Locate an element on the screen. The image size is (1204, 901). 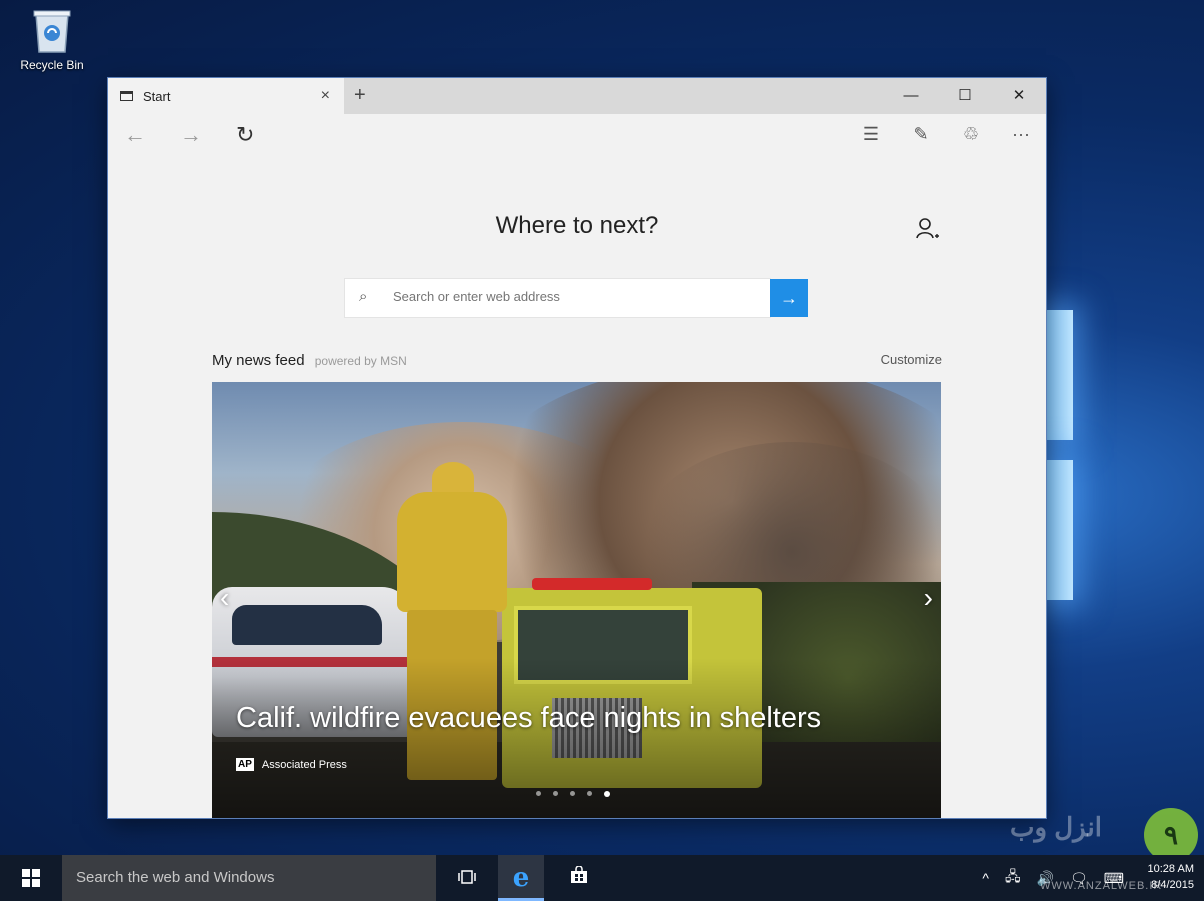
carousel-next-button: › is located at coordinates (928, 598).